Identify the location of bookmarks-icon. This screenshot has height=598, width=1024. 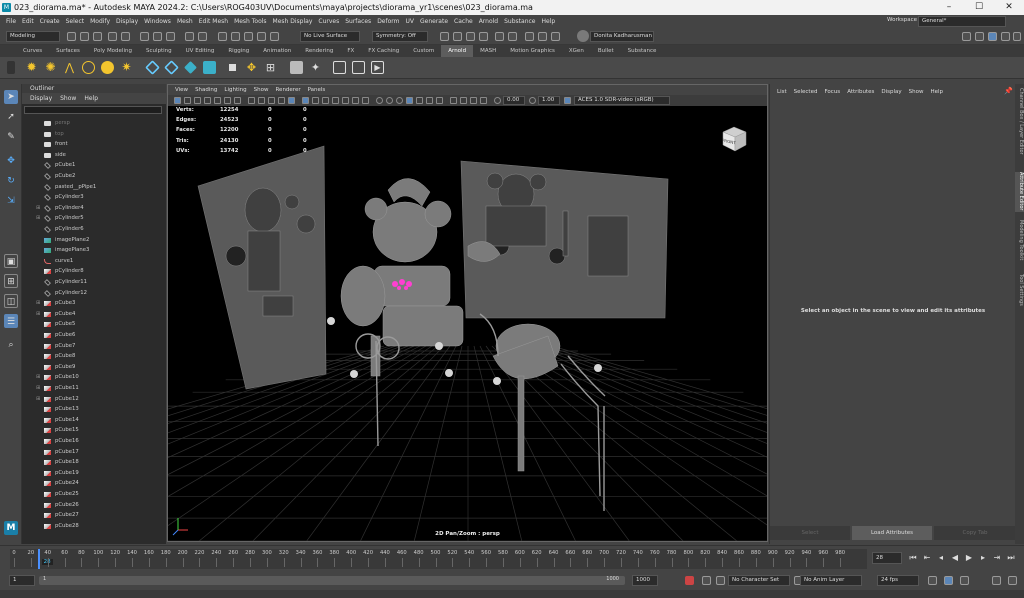
(197, 100).